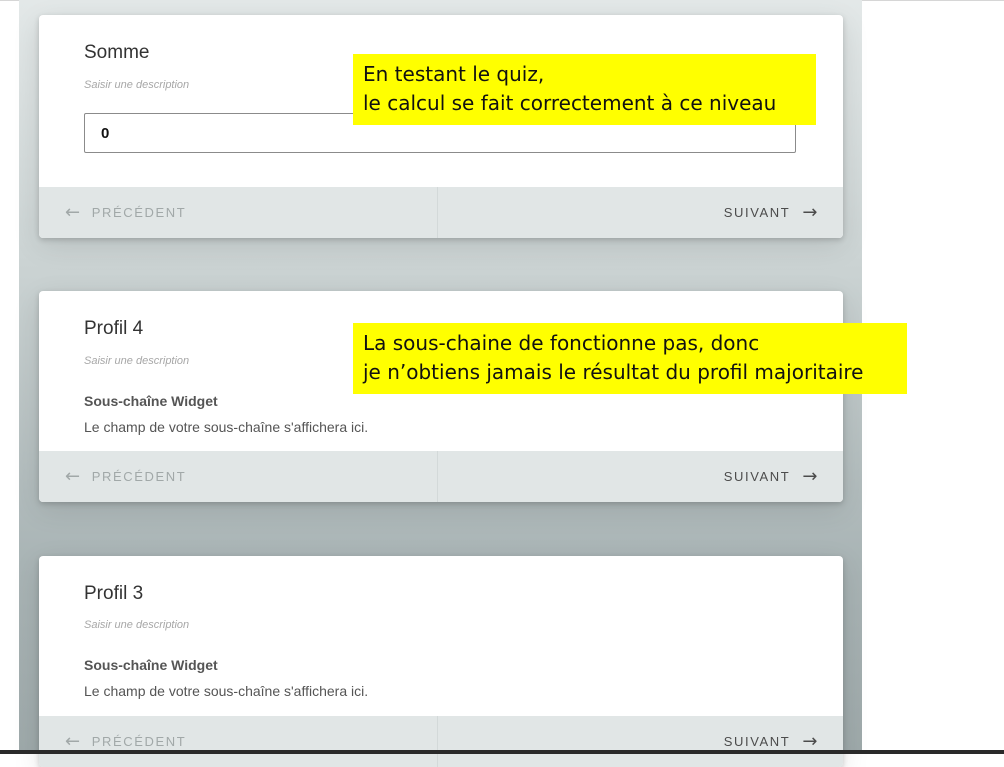  I want to click on card-title: Somme, so click(117, 52).